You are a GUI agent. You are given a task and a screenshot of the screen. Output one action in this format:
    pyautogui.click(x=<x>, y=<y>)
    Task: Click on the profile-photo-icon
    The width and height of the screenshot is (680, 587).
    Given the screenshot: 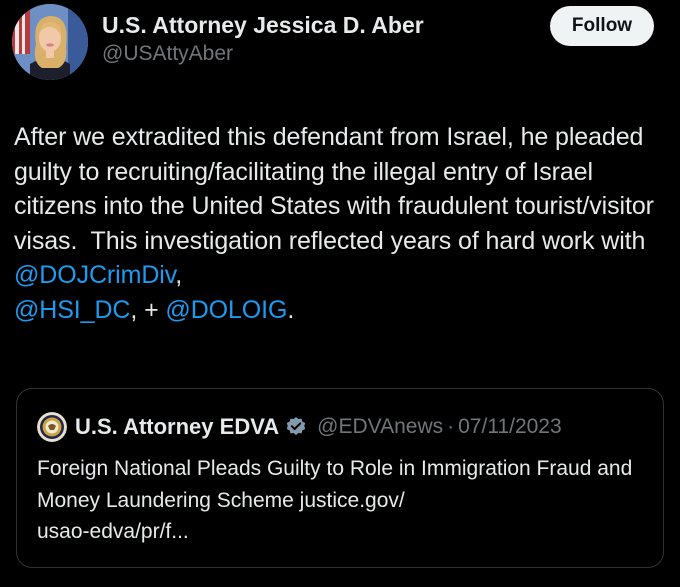 What is the action you would take?
    pyautogui.click(x=50, y=42)
    